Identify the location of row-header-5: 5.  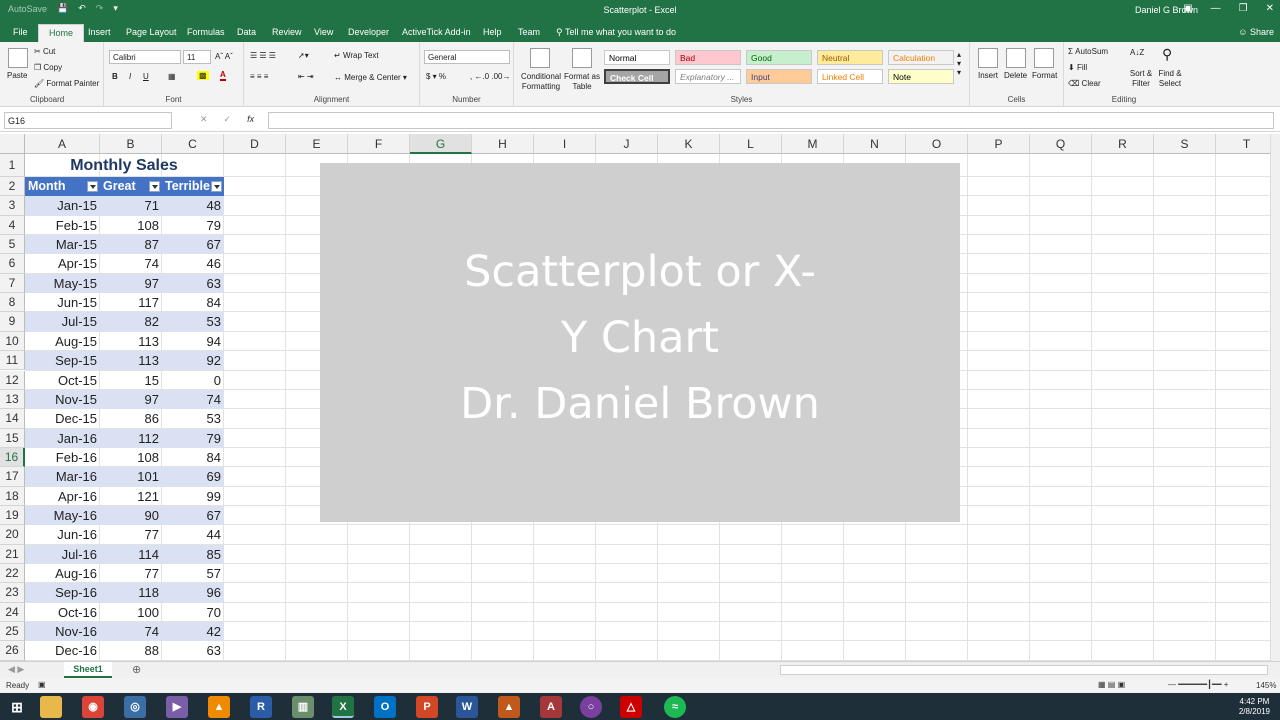
(12, 245).